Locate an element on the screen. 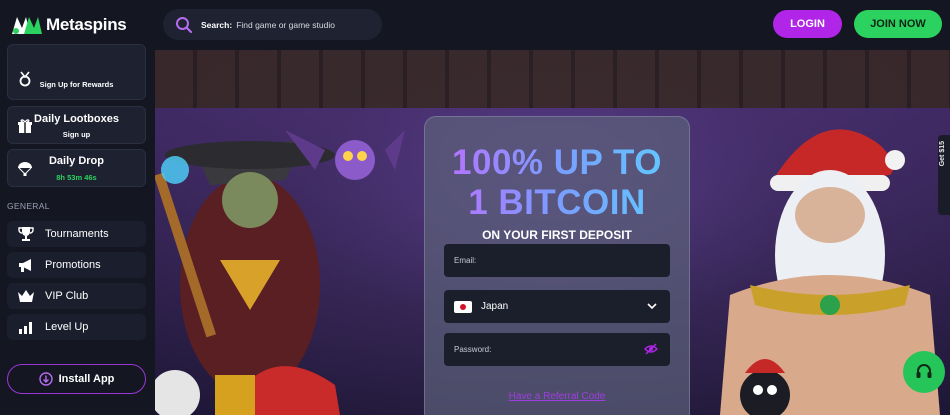 The height and width of the screenshot is (415, 950). daily-lootboxes-title: Daily Lootboxes is located at coordinates (76, 119).